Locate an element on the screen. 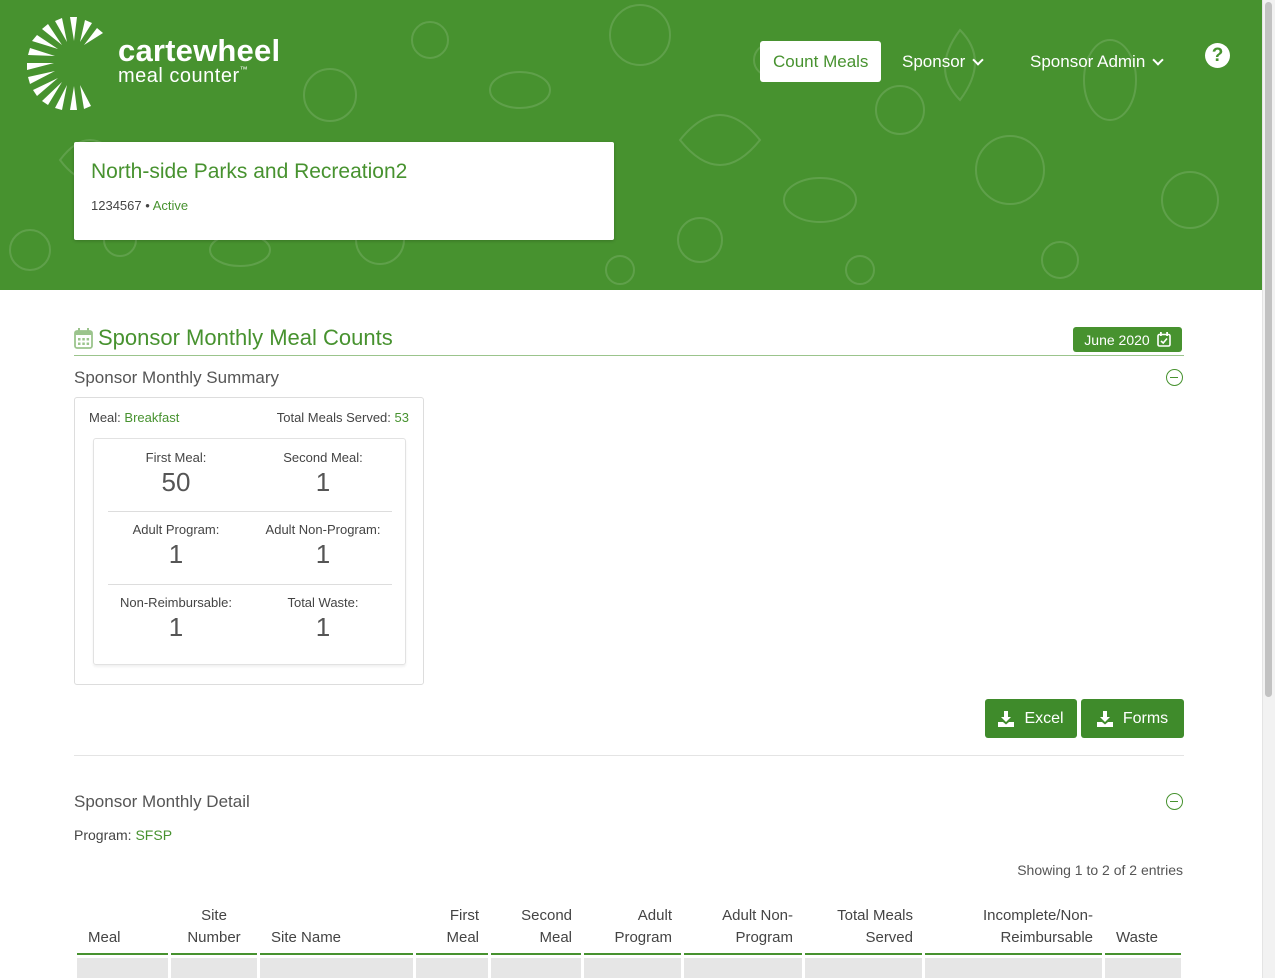 The height and width of the screenshot is (978, 1275). stat-label: Total Waste: is located at coordinates (323, 602).